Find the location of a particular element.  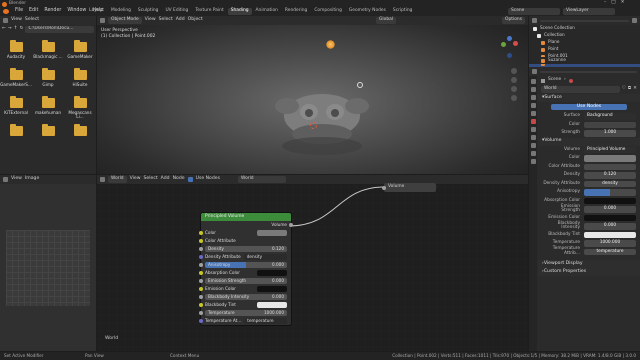

render-tab-icon is located at coordinates (533, 89).